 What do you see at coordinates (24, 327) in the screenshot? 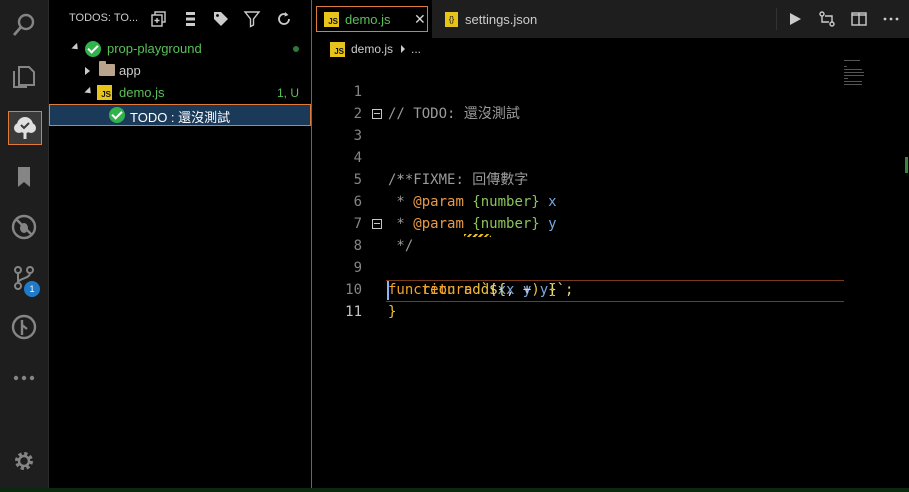
I see `git-graph-icon` at bounding box center [24, 327].